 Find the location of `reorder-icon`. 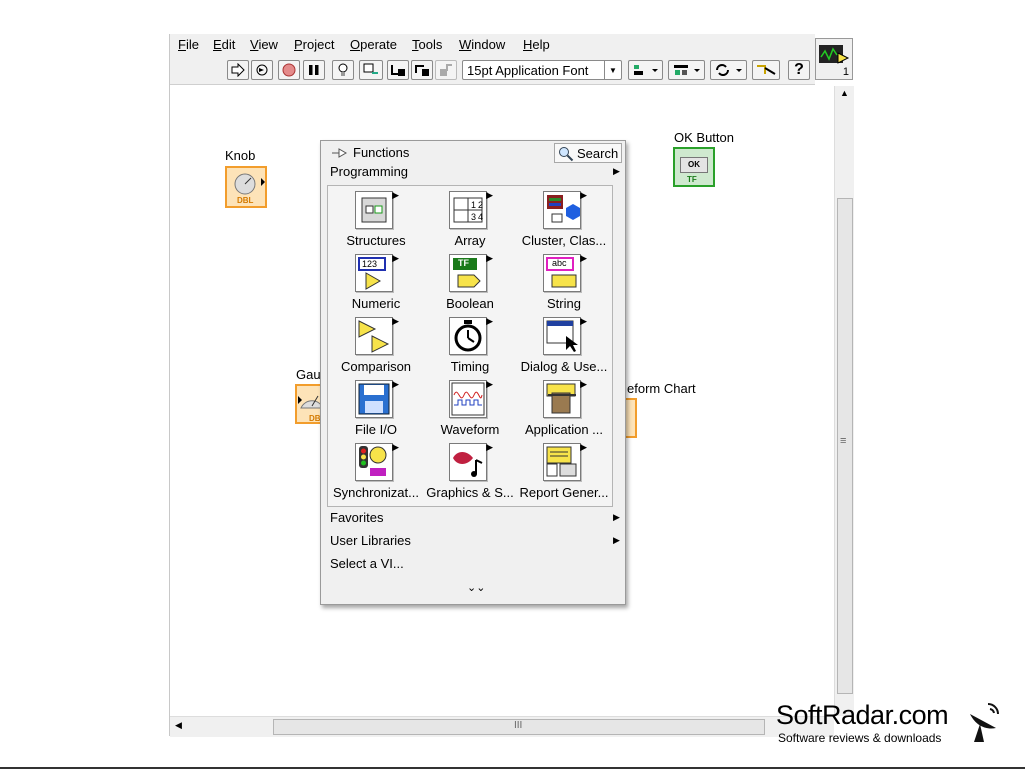

reorder-icon is located at coordinates (728, 70).